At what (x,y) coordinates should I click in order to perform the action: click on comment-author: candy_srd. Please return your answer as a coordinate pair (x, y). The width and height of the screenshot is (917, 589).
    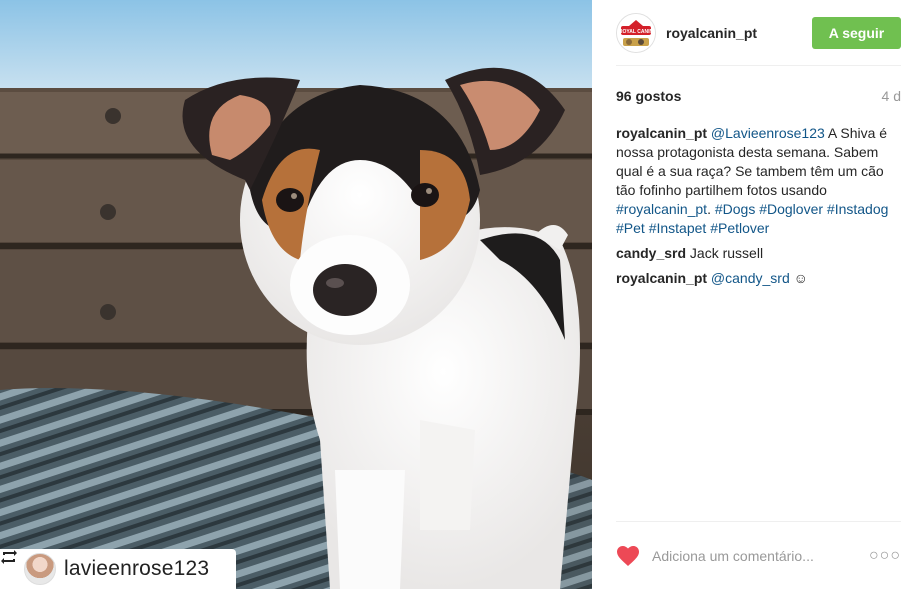
    Looking at the image, I should click on (651, 253).